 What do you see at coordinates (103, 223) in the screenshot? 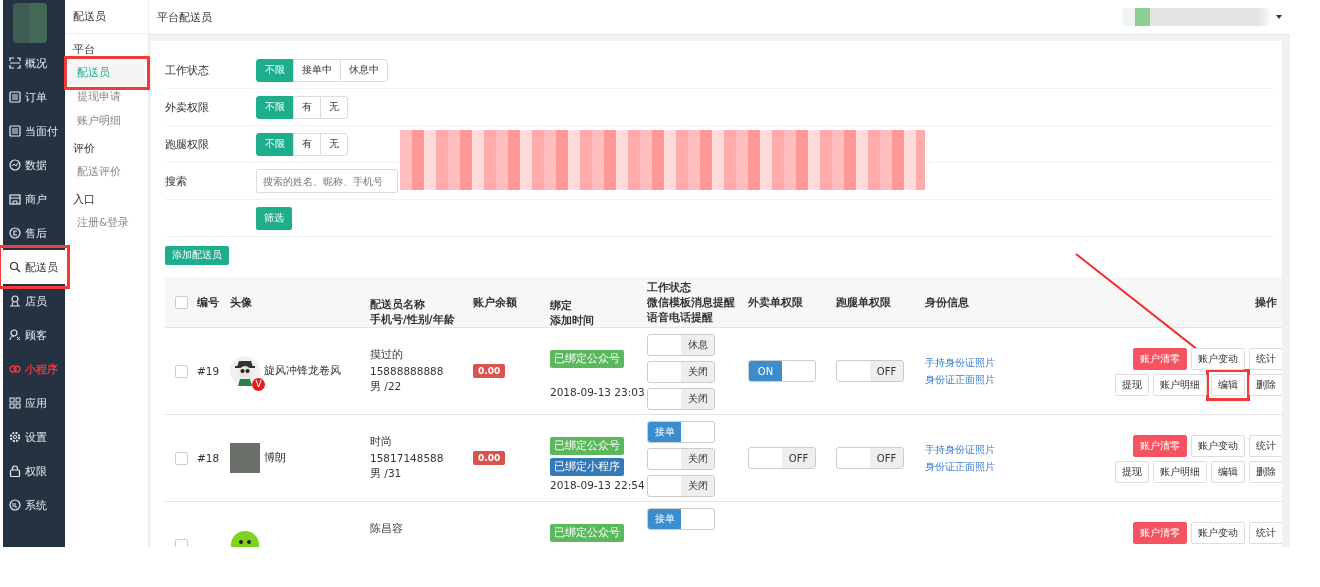
I see `submenu-item: 注册&登录` at bounding box center [103, 223].